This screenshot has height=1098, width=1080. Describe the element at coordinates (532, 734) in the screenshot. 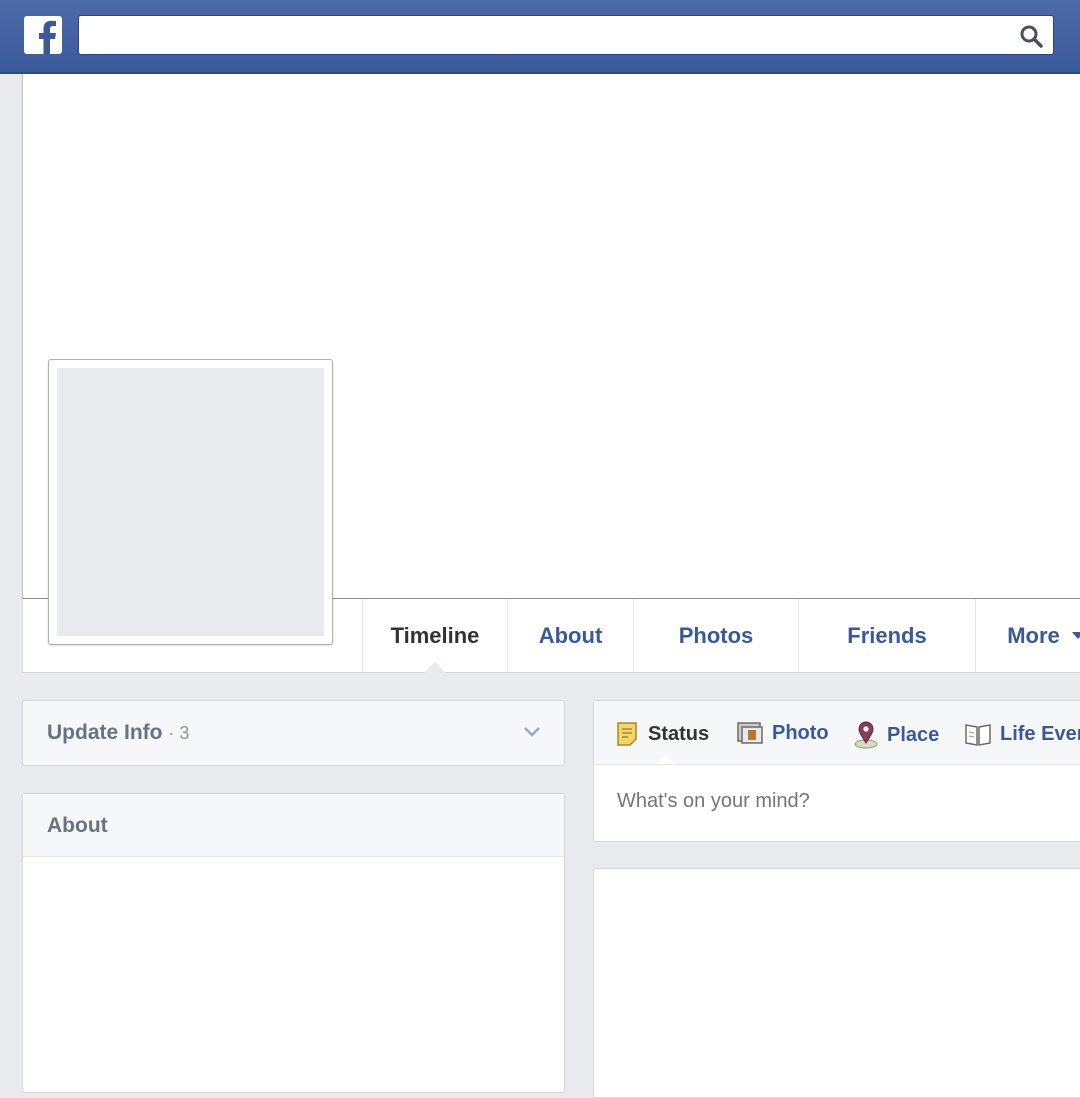

I see `chevron-down-icon` at that location.